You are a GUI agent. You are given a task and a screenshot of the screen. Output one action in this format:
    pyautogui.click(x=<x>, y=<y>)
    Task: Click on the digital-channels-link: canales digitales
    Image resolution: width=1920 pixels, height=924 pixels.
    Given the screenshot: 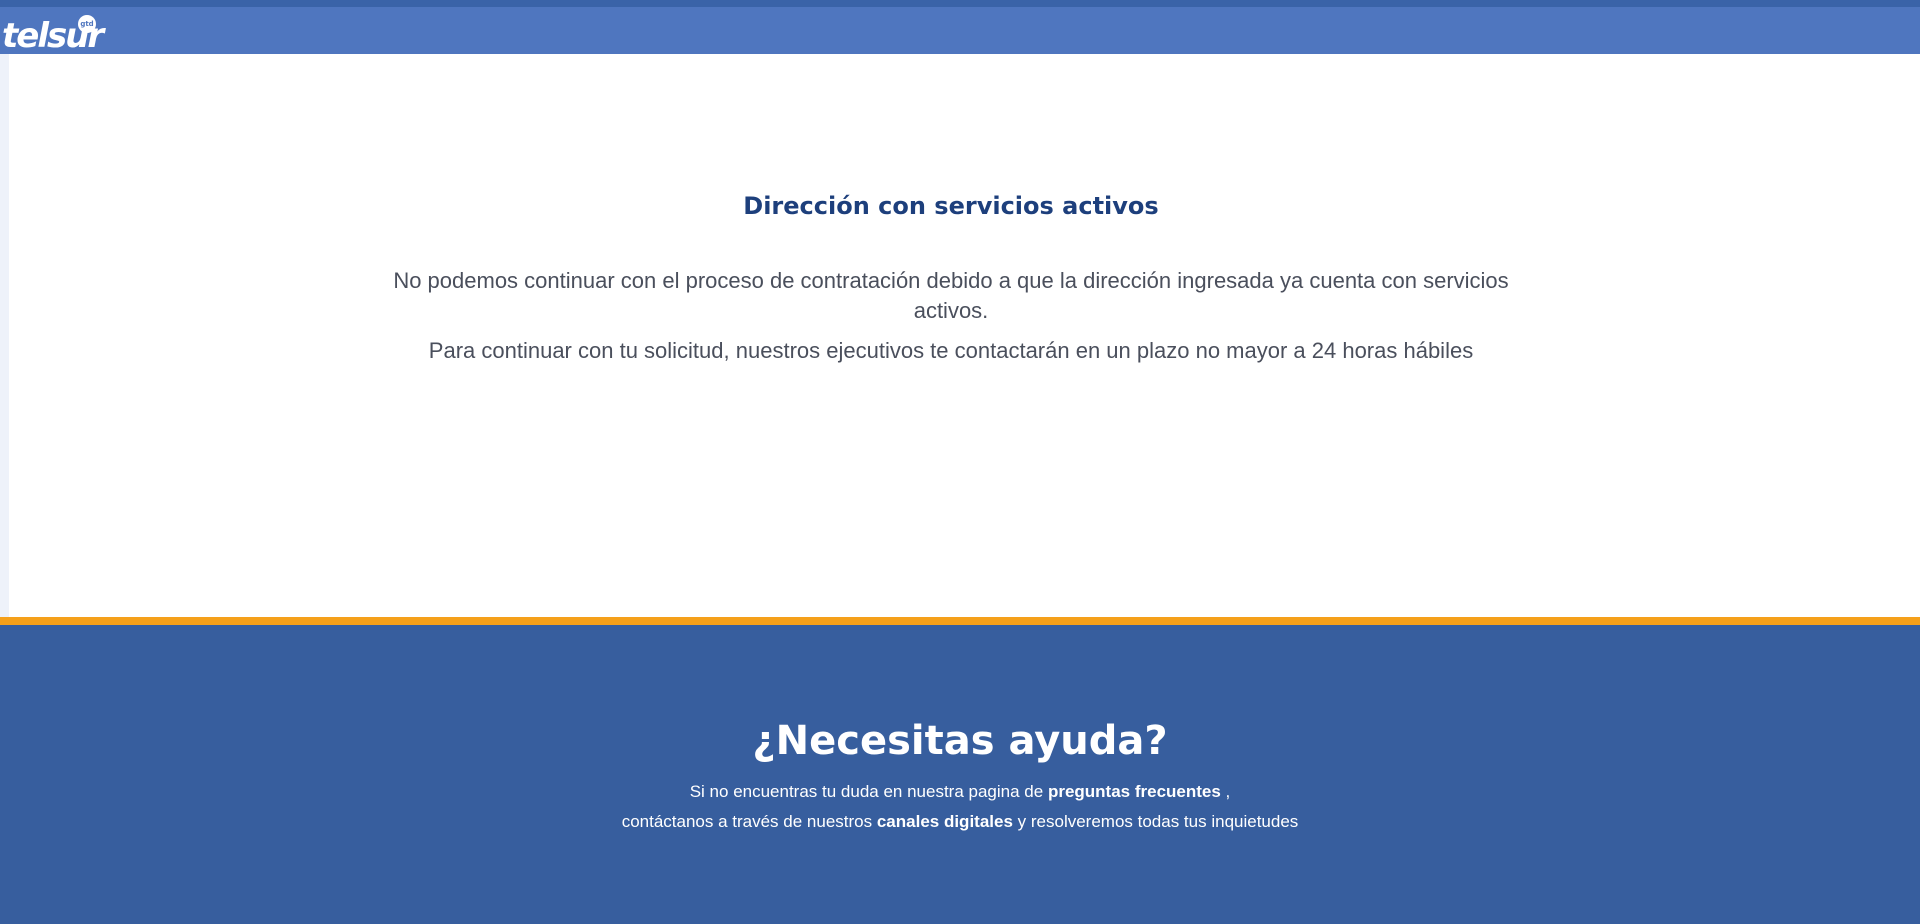 What is the action you would take?
    pyautogui.click(x=945, y=821)
    